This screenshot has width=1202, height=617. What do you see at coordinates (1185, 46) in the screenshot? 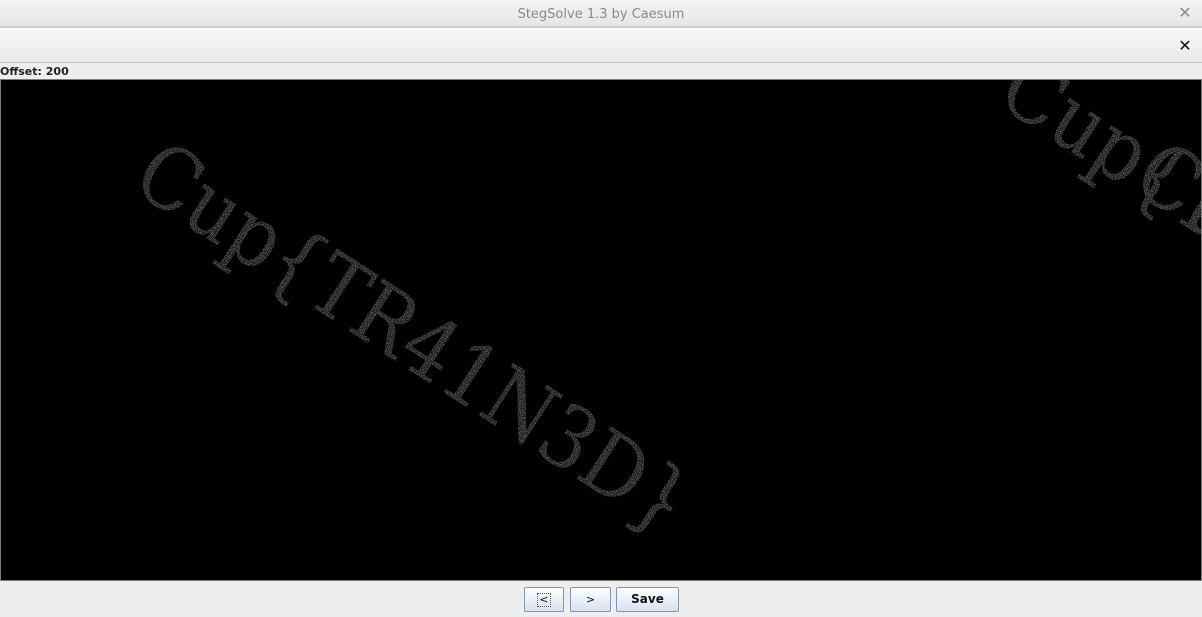
I see `frame-close-icon: ✕` at bounding box center [1185, 46].